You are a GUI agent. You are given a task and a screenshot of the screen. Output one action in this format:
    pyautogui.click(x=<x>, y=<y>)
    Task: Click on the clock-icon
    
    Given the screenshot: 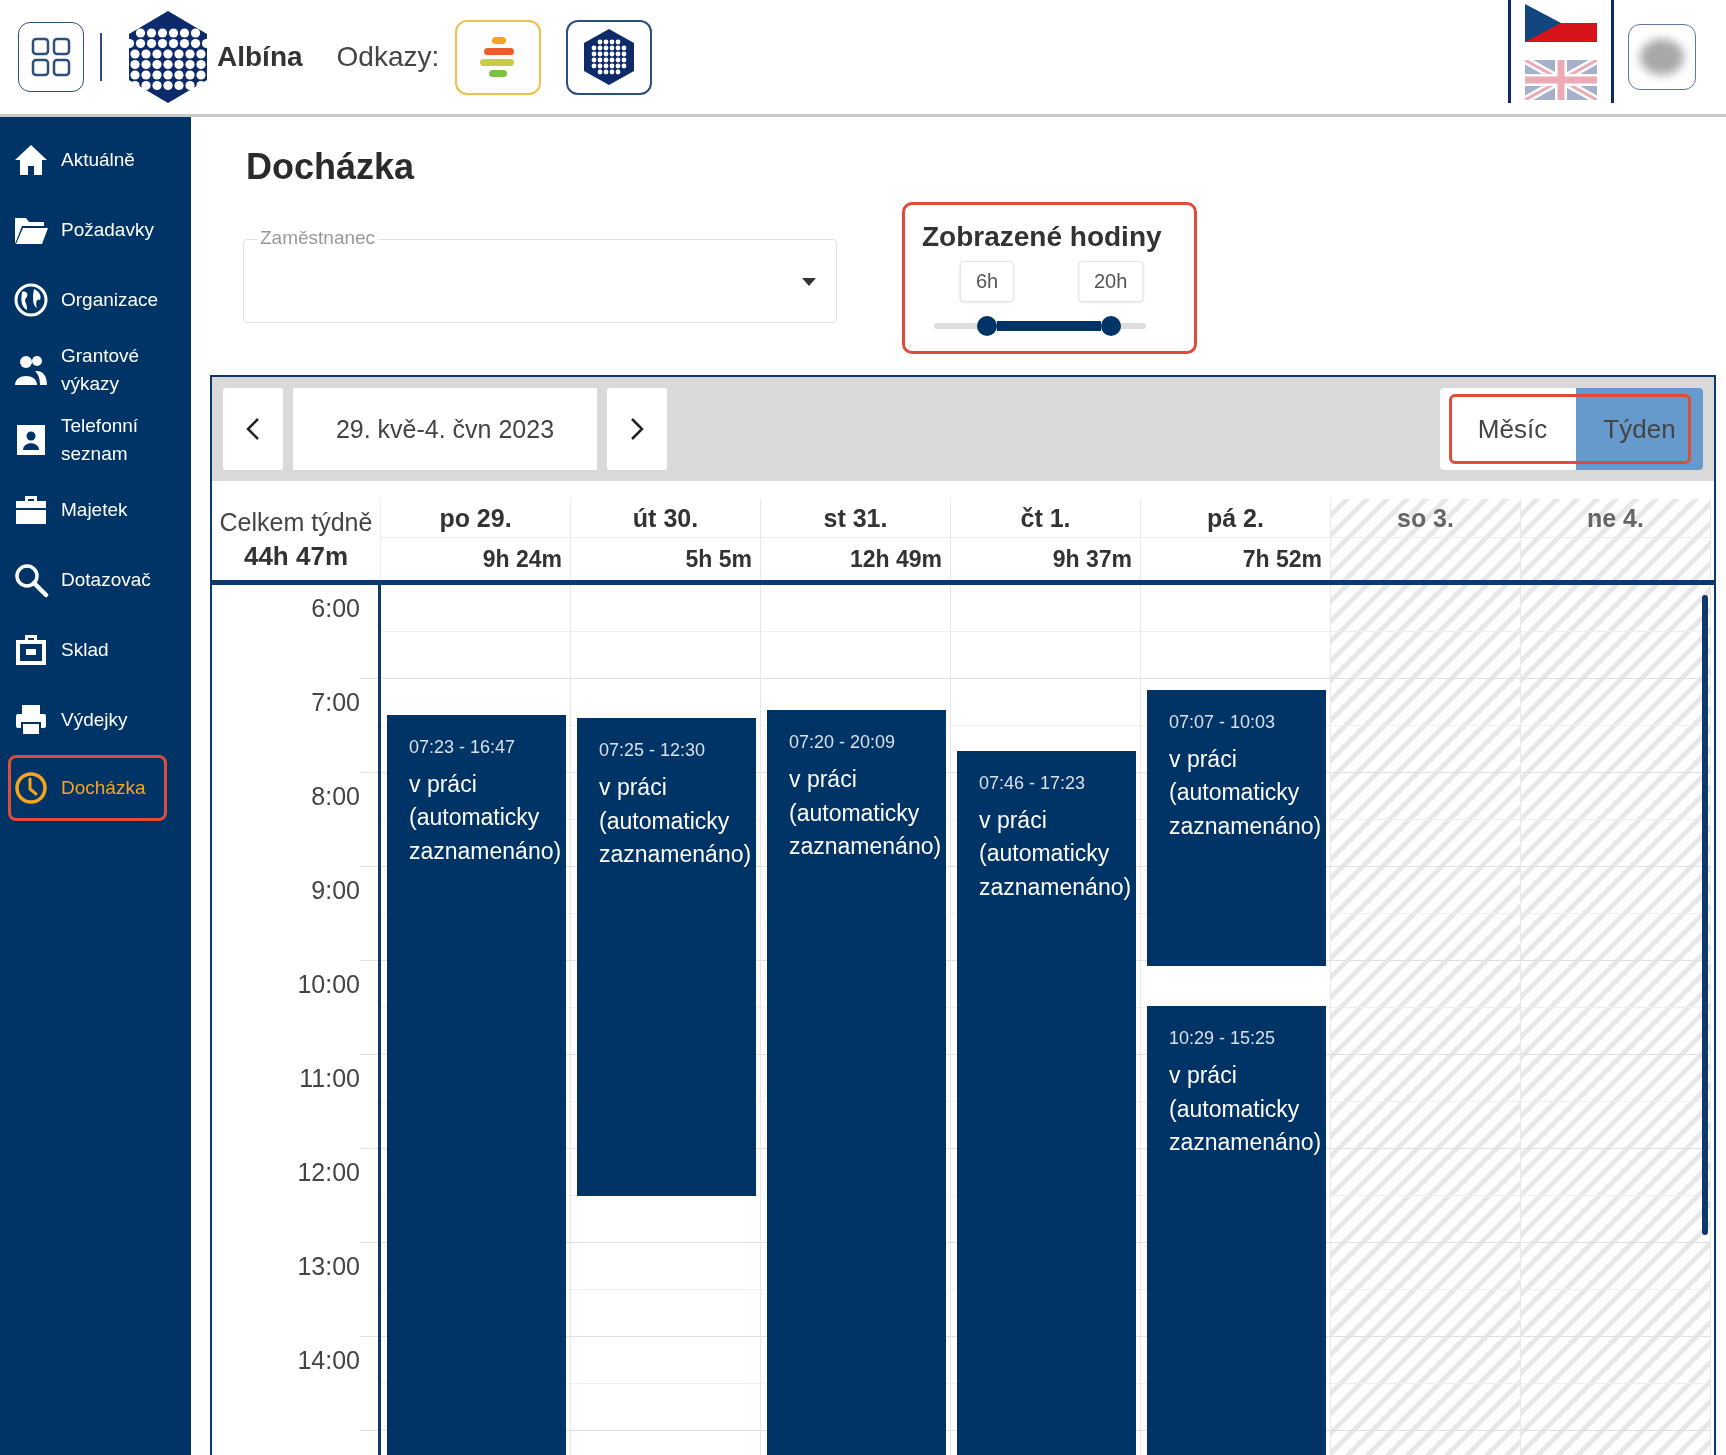 What is the action you would take?
    pyautogui.click(x=31, y=788)
    